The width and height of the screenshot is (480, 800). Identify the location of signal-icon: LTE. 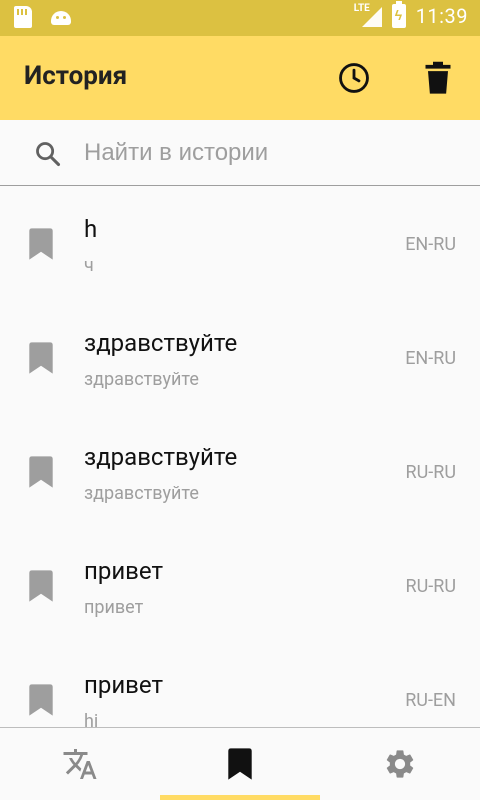
(367, 16).